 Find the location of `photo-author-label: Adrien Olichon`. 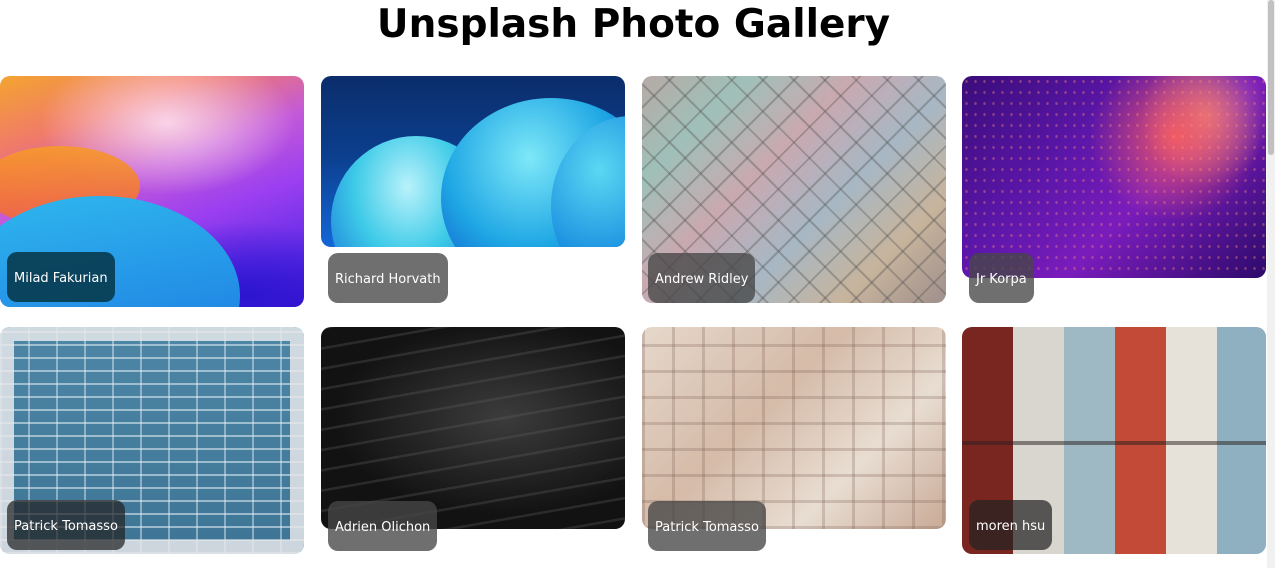

photo-author-label: Adrien Olichon is located at coordinates (383, 526).